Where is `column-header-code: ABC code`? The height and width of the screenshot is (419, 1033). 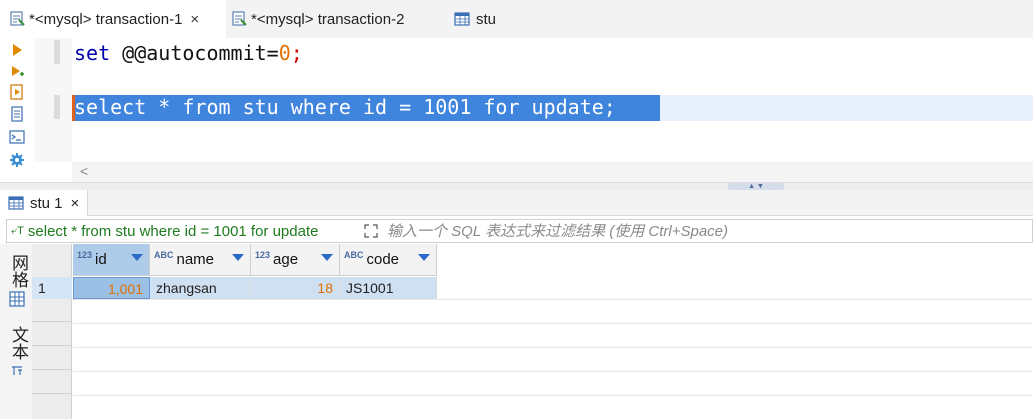 column-header-code: ABC code is located at coordinates (388, 260).